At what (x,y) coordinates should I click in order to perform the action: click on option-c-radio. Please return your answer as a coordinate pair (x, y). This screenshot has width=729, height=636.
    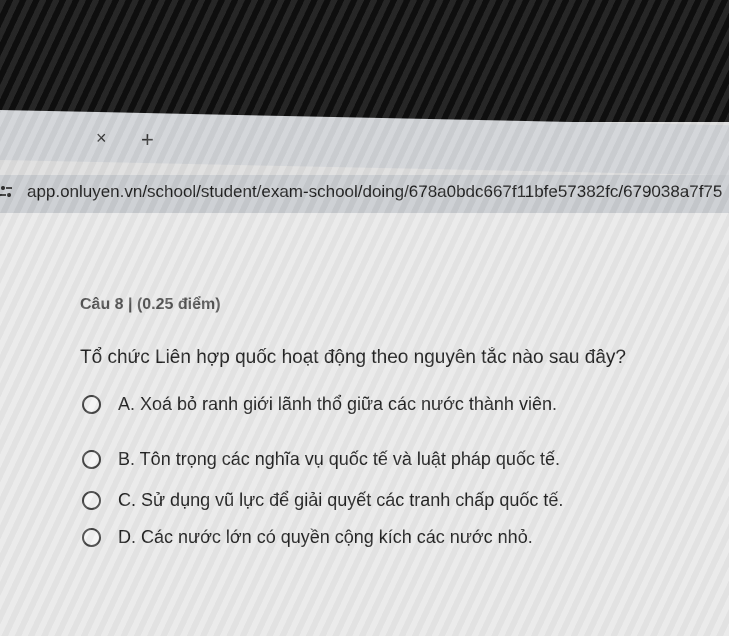
    Looking at the image, I should click on (91, 500).